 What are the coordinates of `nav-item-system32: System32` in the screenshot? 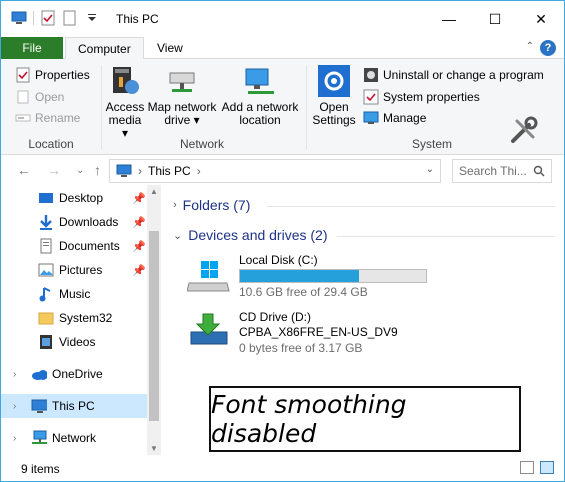 It's located at (74, 318).